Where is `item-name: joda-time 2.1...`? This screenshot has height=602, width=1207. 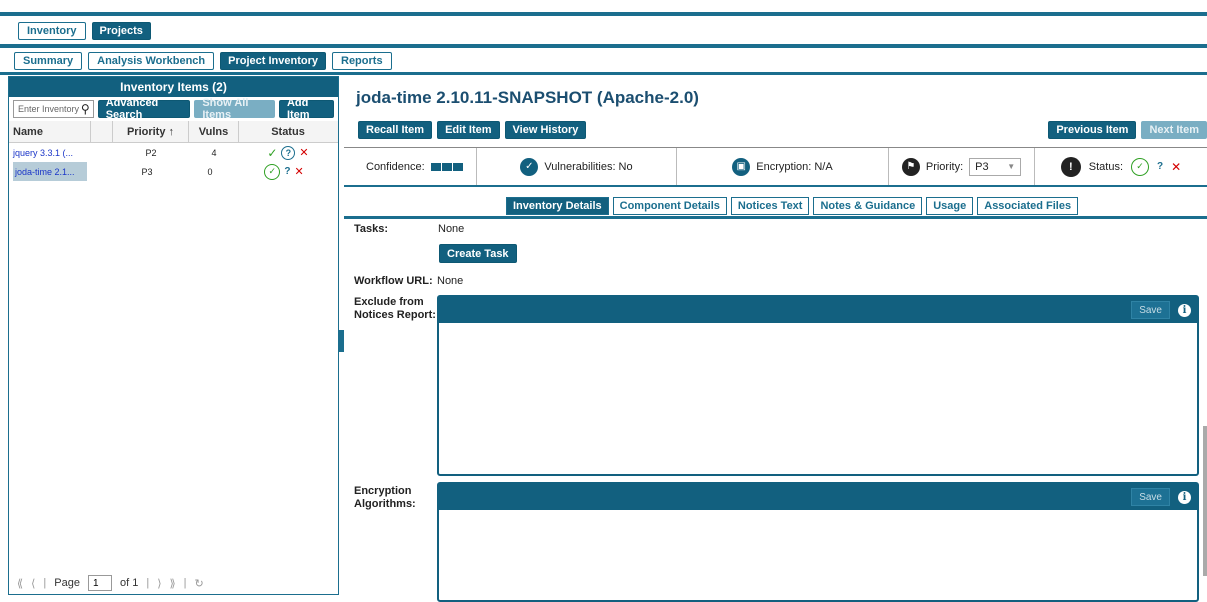
item-name: joda-time 2.1... is located at coordinates (50, 171).